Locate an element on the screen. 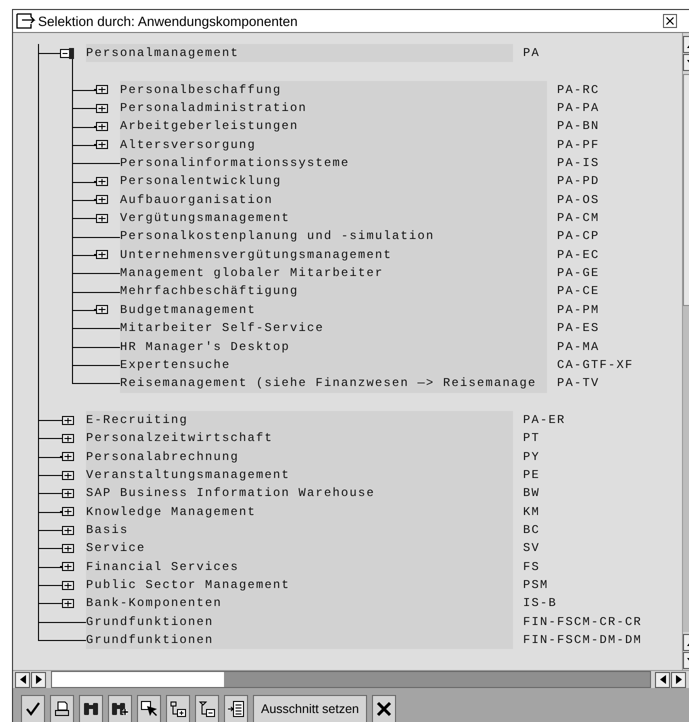 The width and height of the screenshot is (689, 722). cancel-icon is located at coordinates (383, 709).